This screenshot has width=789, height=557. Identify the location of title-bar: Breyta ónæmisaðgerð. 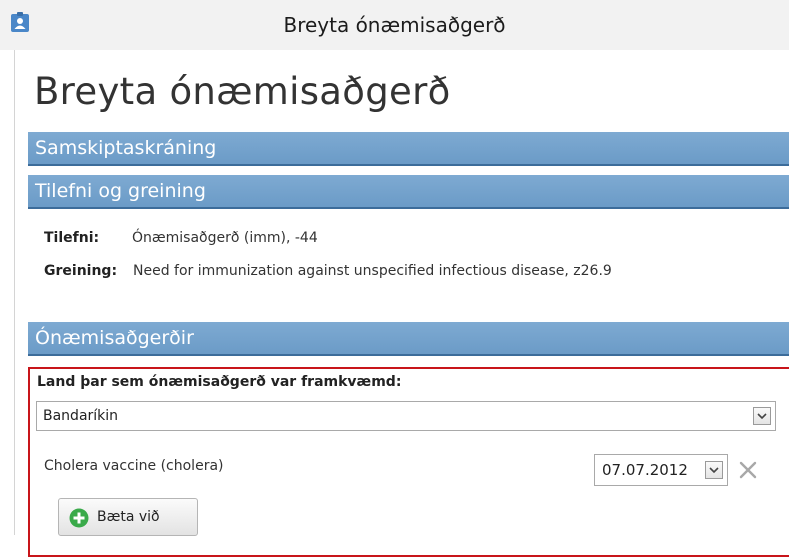
(394, 25).